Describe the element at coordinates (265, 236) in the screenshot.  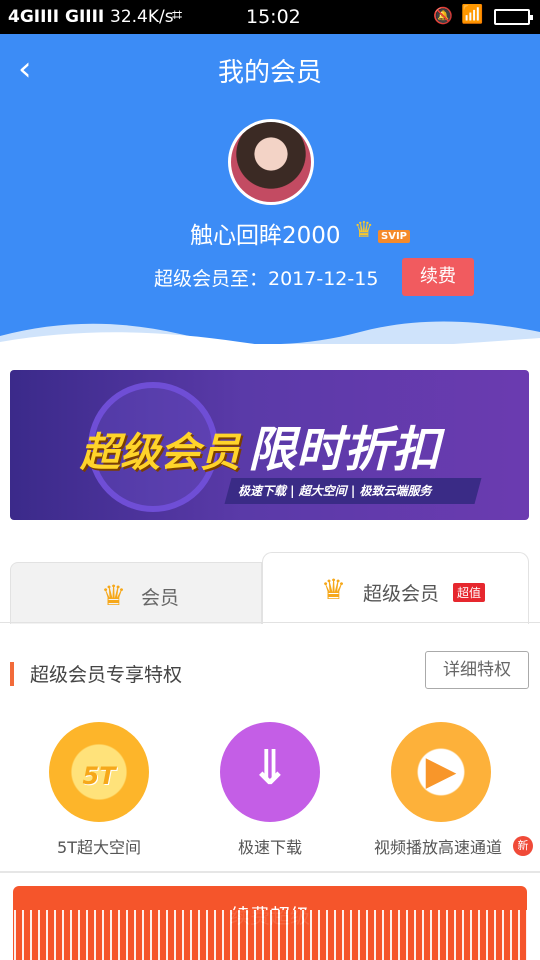
I see `username: 触心回眸2000` at that location.